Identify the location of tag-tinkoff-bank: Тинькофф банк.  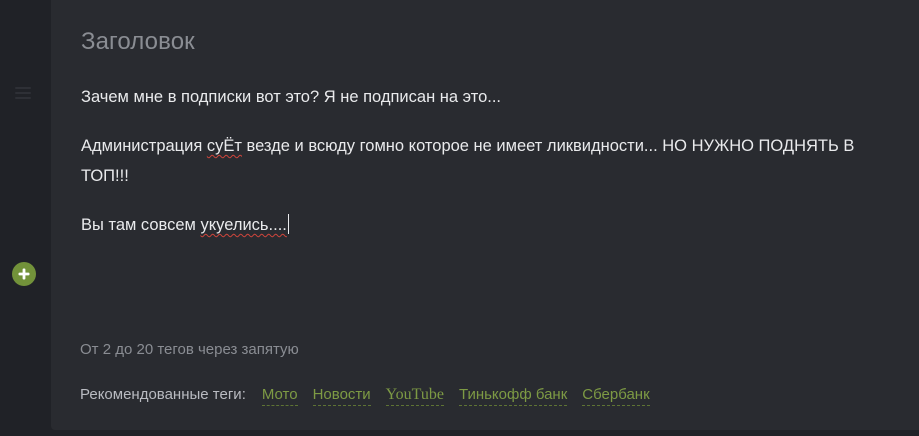
(513, 396).